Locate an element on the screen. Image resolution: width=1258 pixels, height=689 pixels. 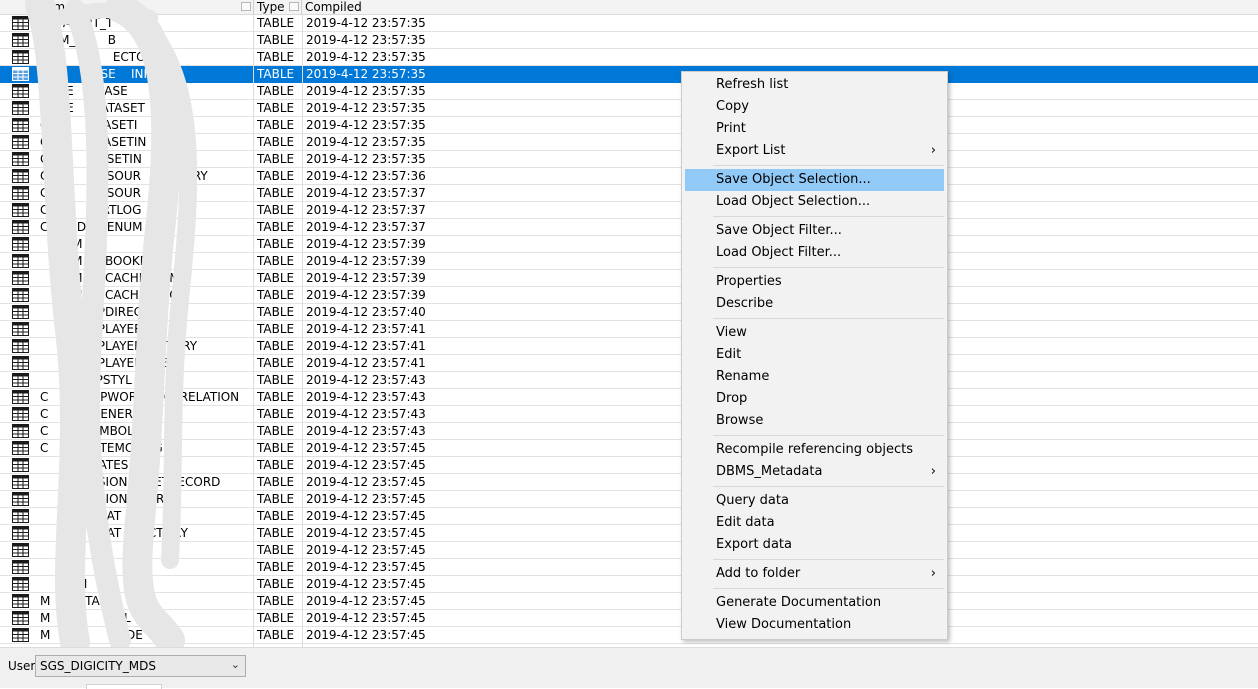
menu-item-dbms-metadata: DBMS_Metadata › is located at coordinates (814, 472).